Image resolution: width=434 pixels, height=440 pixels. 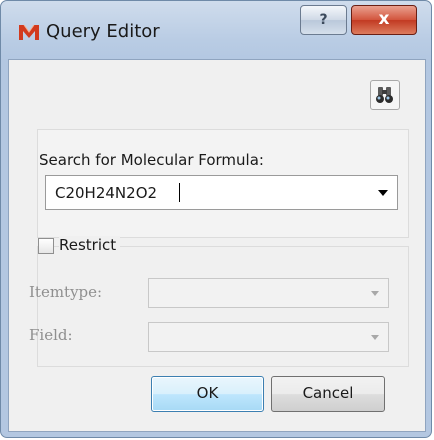 I want to click on cancel-button: Cancel, so click(x=328, y=394).